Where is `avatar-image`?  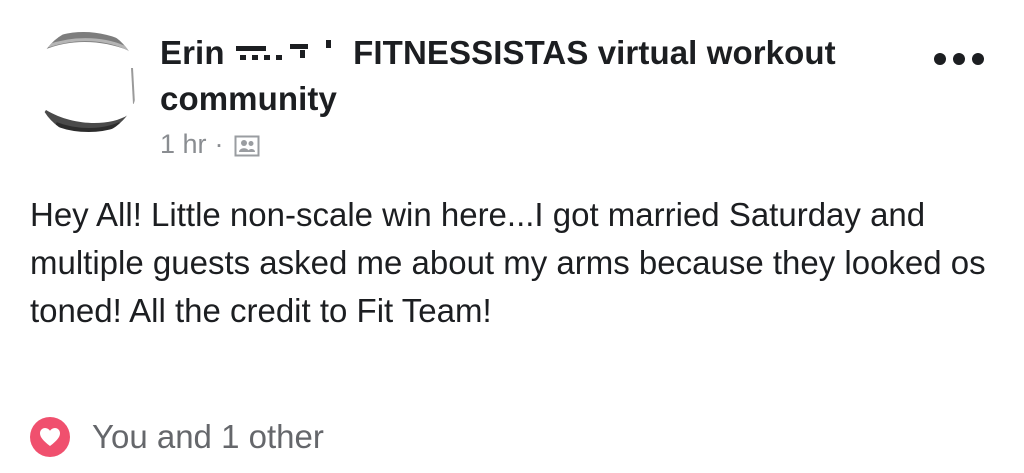 avatar-image is located at coordinates (87, 82).